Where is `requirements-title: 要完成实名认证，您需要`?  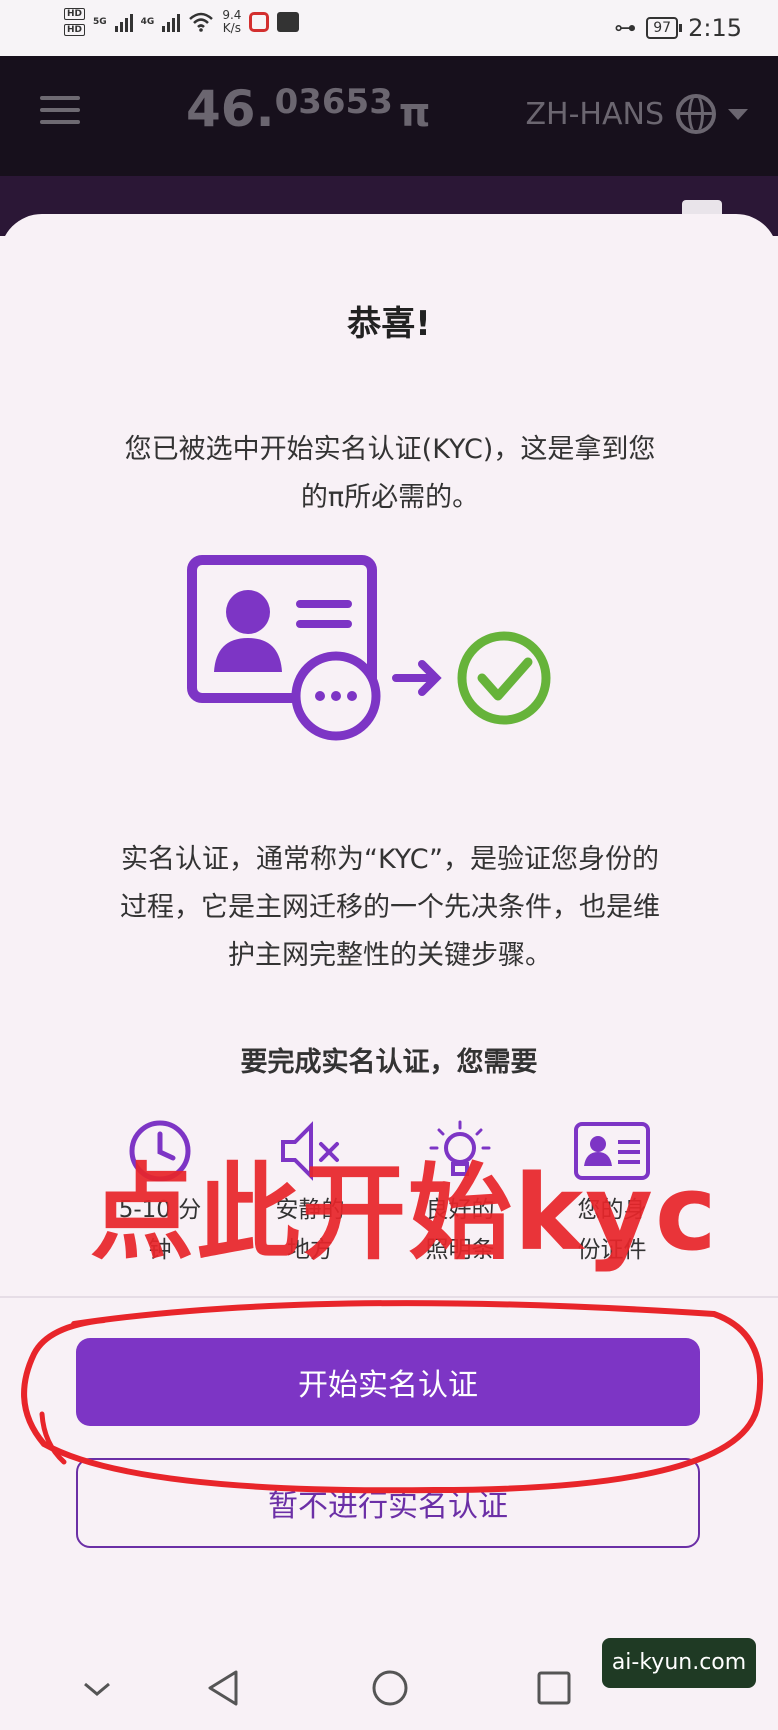
requirements-title: 要完成实名认证，您需要 is located at coordinates (389, 1062).